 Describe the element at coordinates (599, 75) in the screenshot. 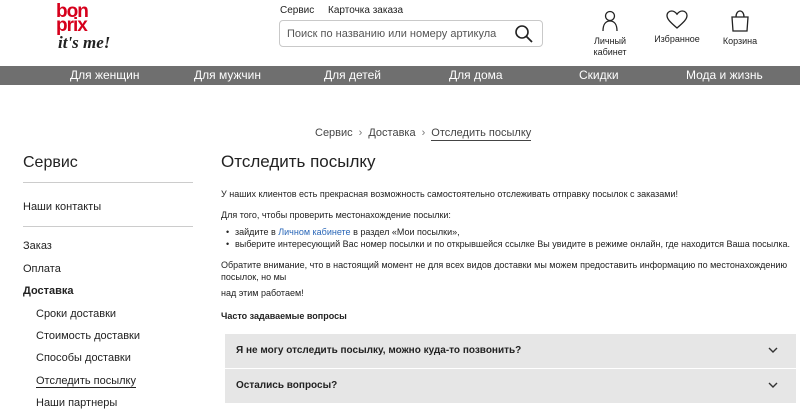

I see `nav-sale: Скидки` at that location.